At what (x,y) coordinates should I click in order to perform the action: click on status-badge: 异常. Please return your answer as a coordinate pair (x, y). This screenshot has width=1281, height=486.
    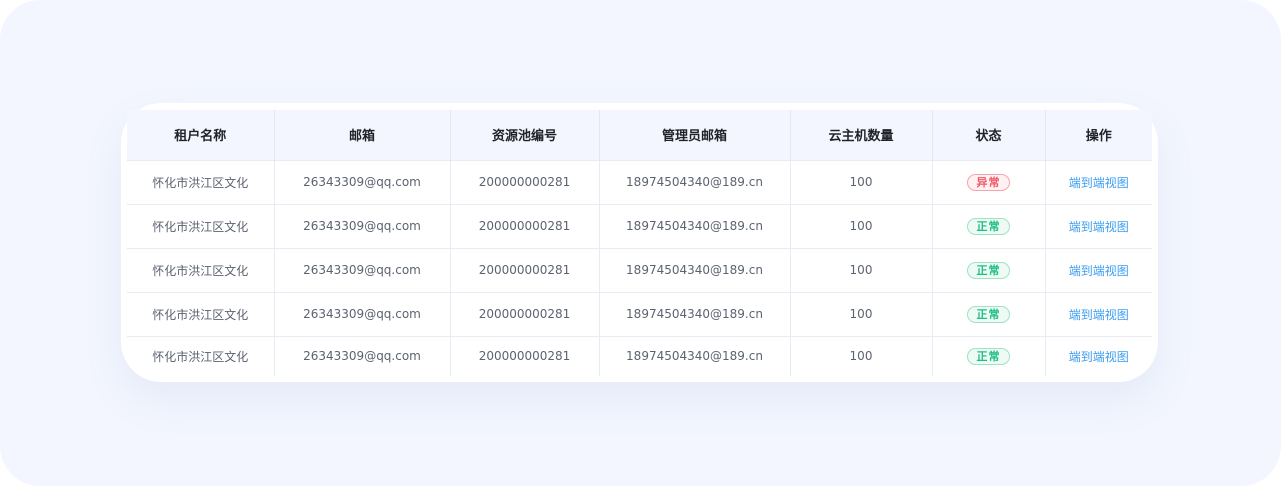
    Looking at the image, I should click on (988, 182).